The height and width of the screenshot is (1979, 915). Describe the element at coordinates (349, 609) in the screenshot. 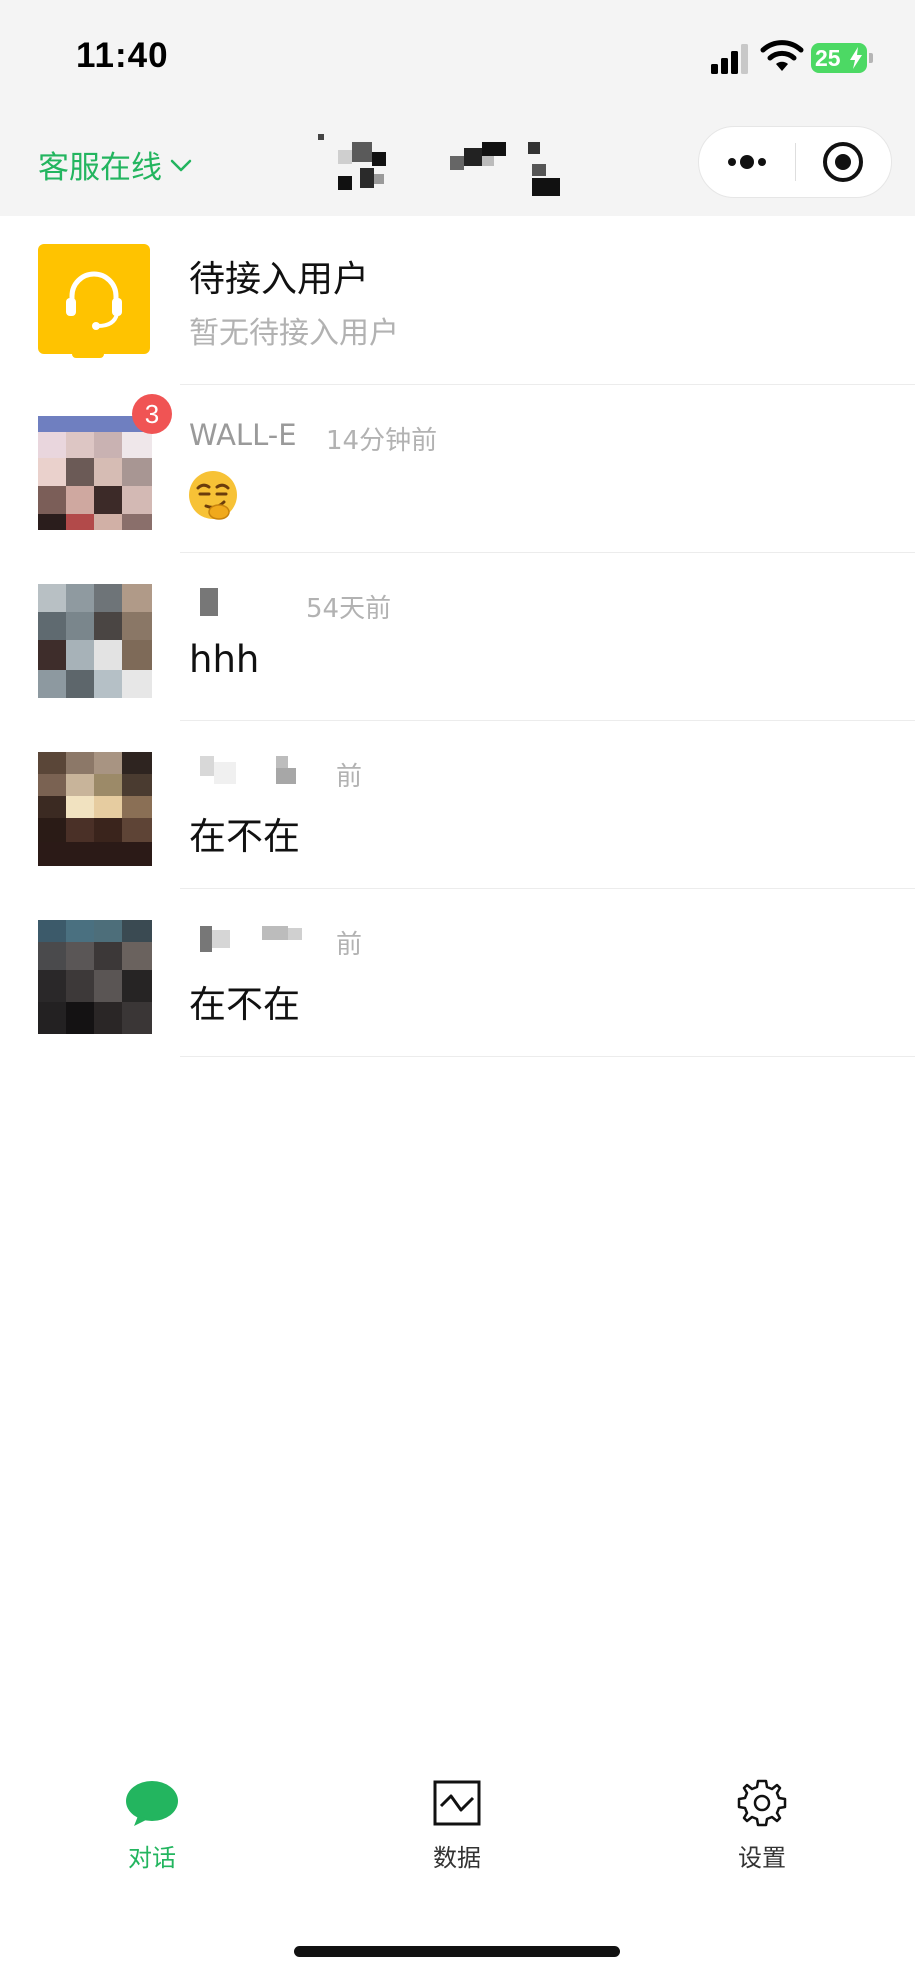

I see `message-time: 54天前` at that location.